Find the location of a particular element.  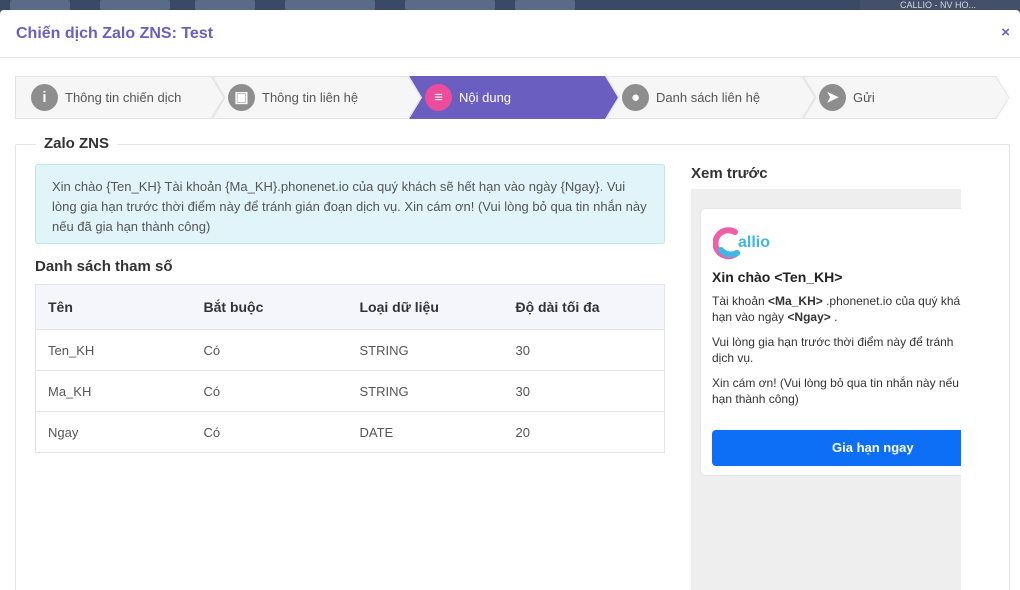

preview-greeting: Xin chào <Ten_KH> is located at coordinates (777, 277).